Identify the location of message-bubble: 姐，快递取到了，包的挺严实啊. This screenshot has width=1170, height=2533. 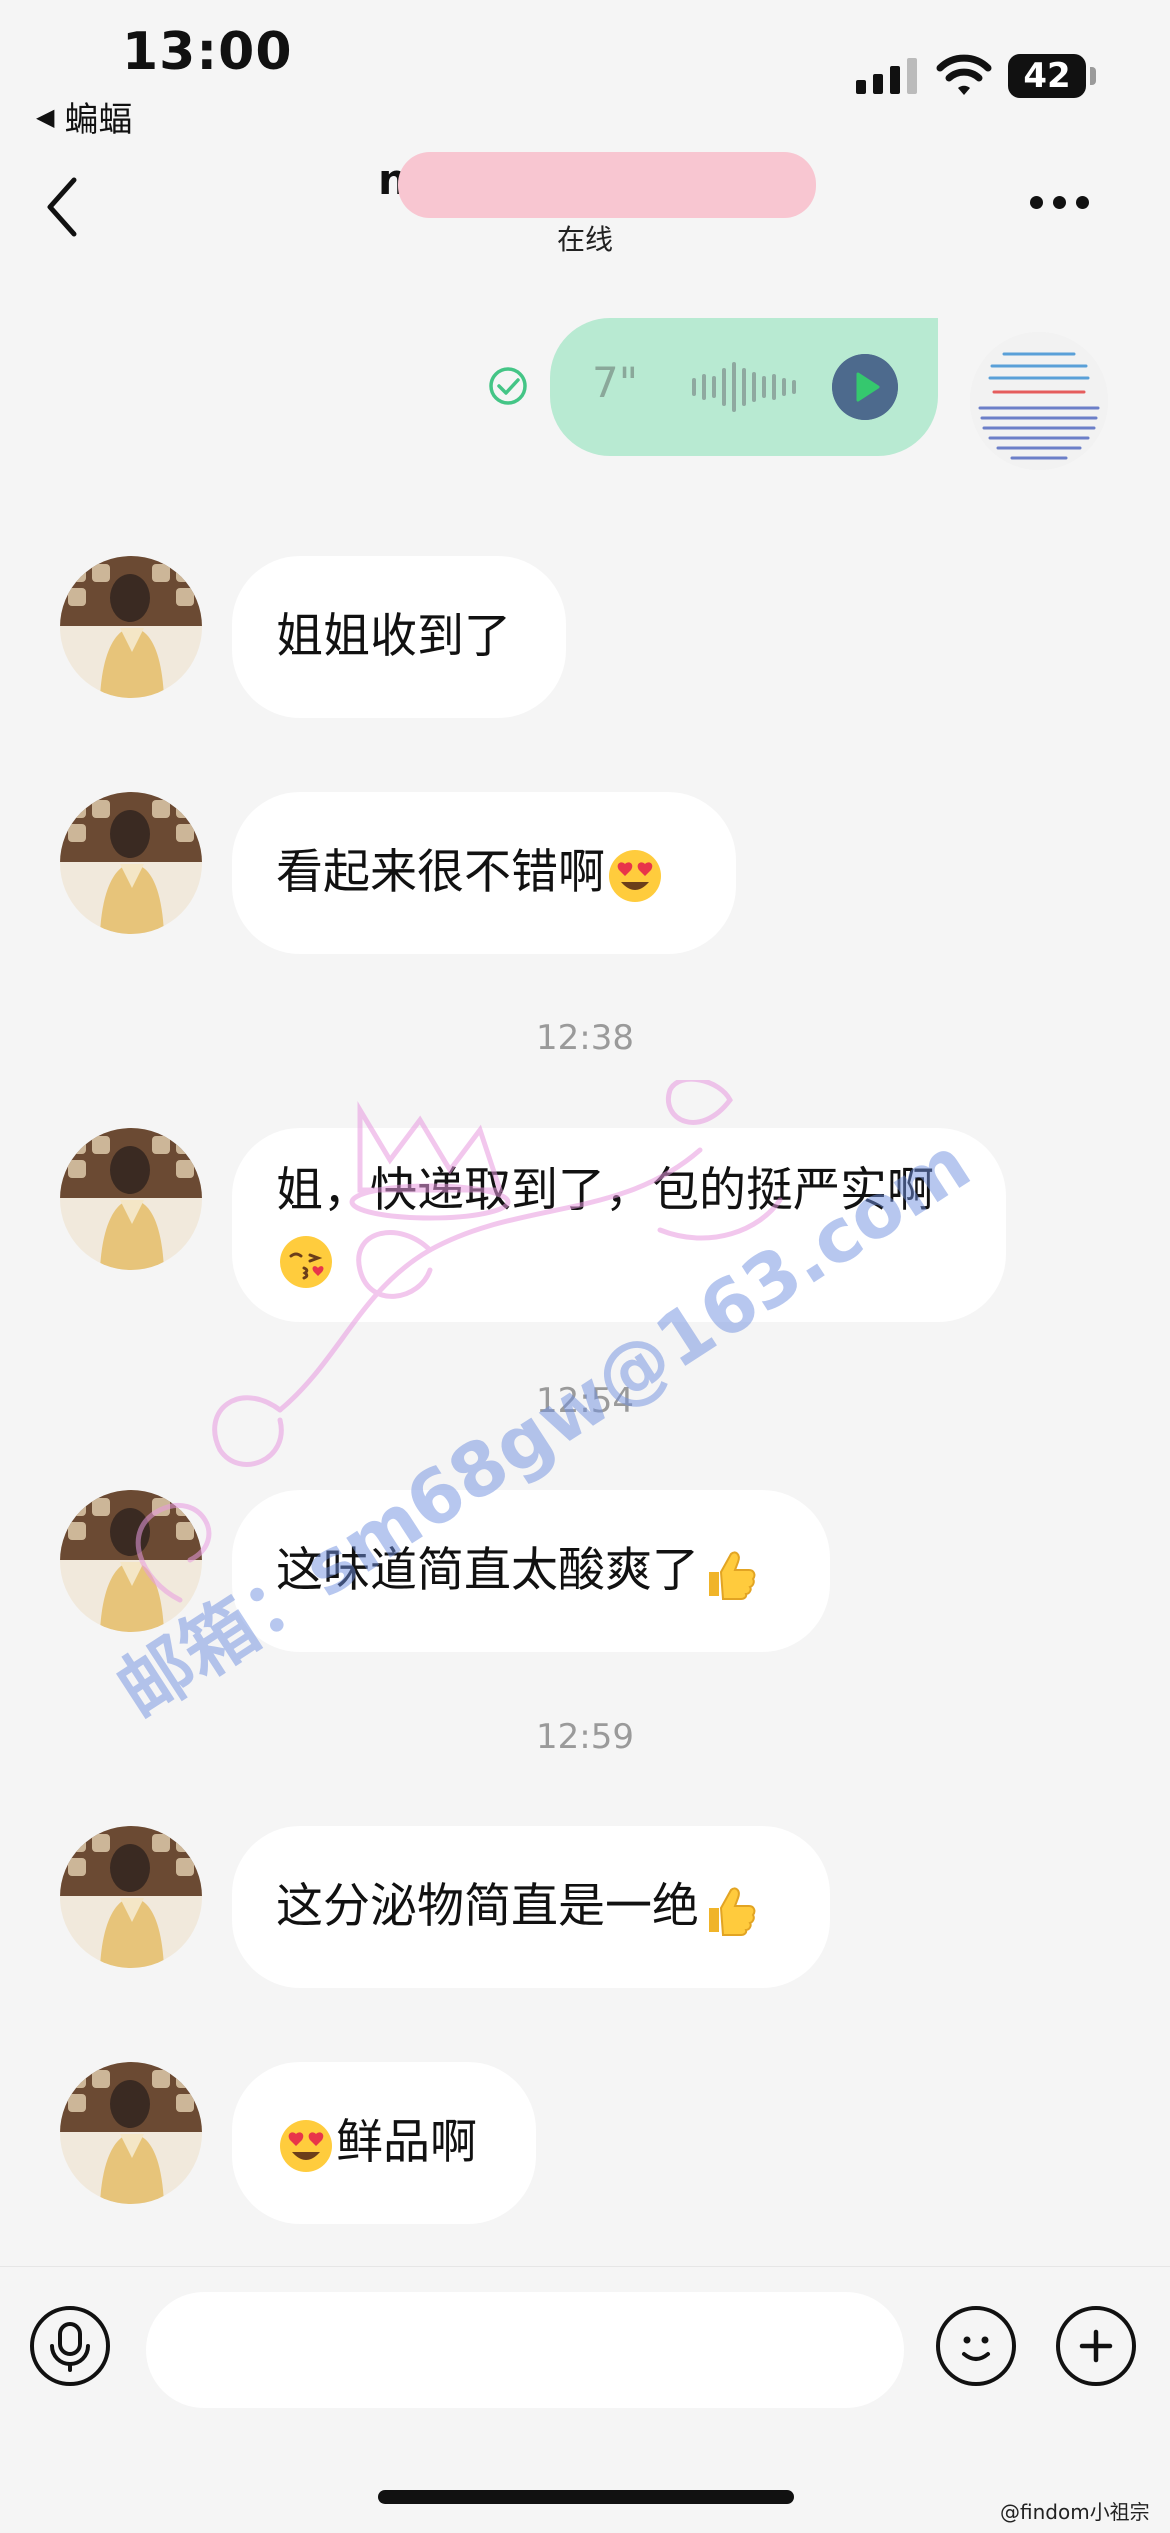
(619, 1225).